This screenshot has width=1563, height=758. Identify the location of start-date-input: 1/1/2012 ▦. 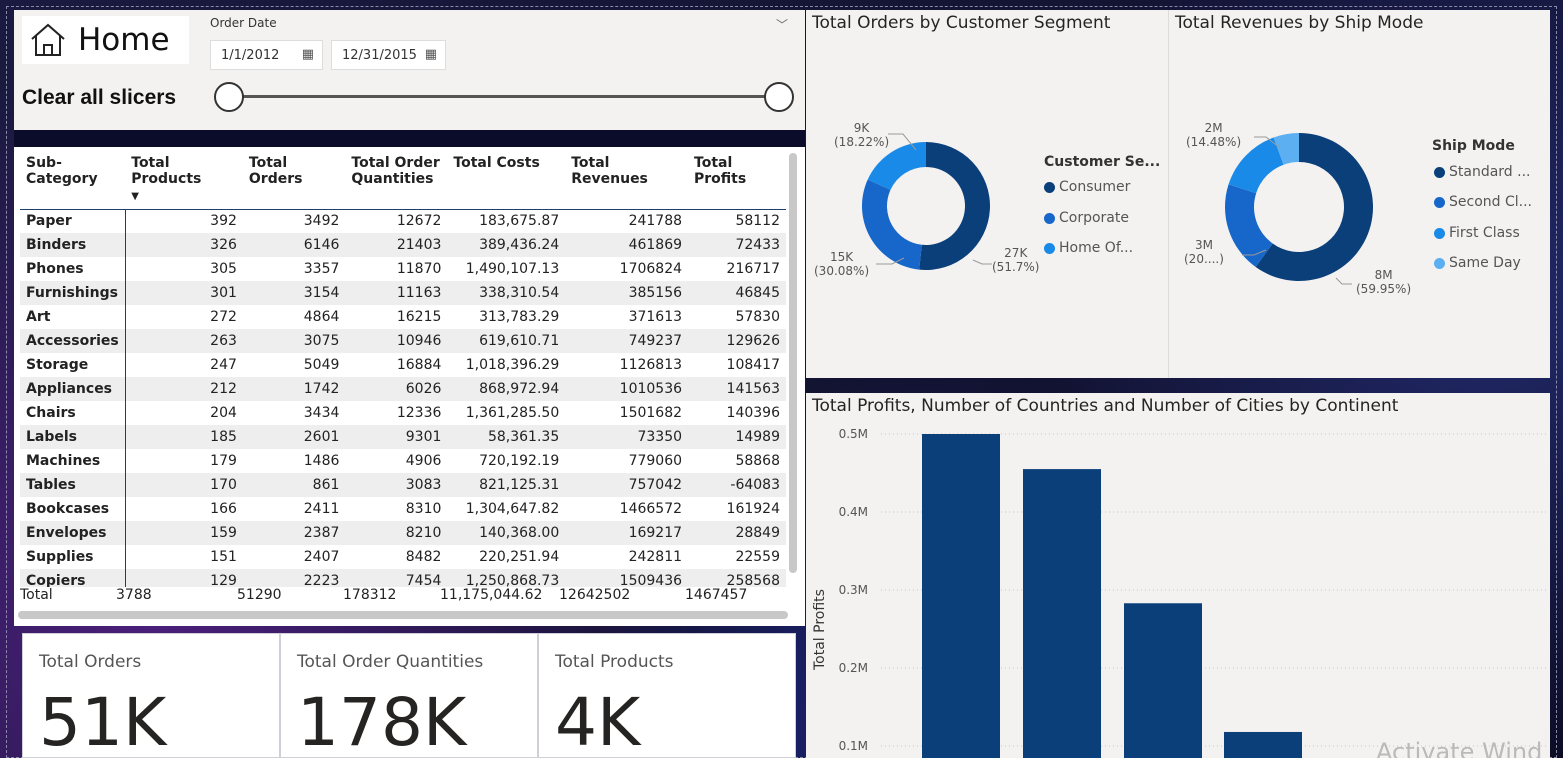
(266, 55).